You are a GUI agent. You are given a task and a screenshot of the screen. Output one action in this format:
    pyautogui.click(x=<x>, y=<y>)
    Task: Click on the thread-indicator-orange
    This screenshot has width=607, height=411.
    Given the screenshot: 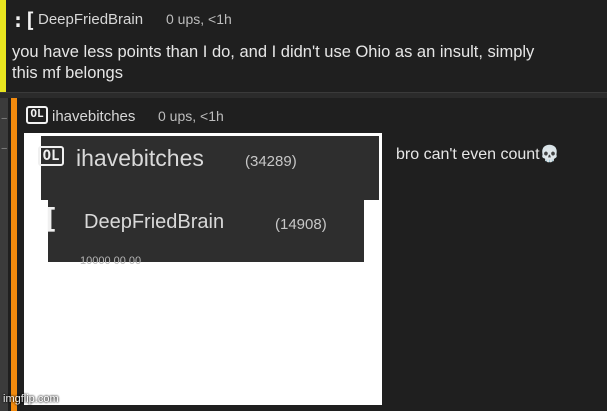 What is the action you would take?
    pyautogui.click(x=14, y=254)
    